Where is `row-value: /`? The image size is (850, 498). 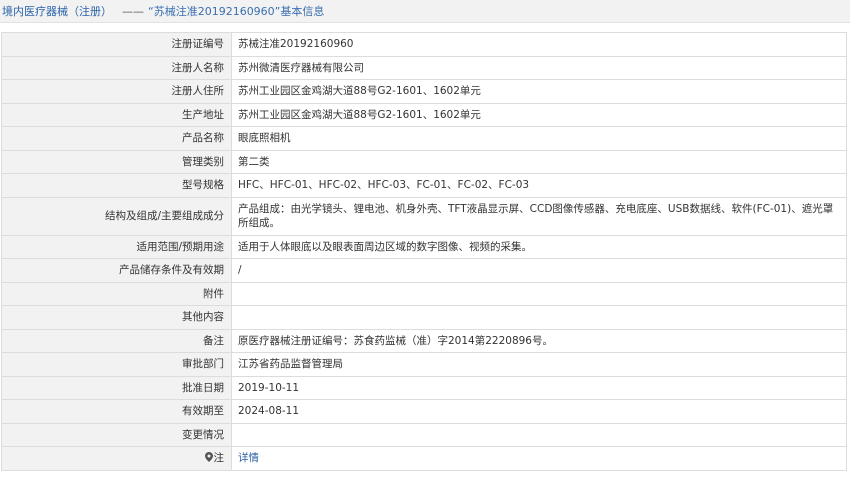
row-value: / is located at coordinates (539, 270).